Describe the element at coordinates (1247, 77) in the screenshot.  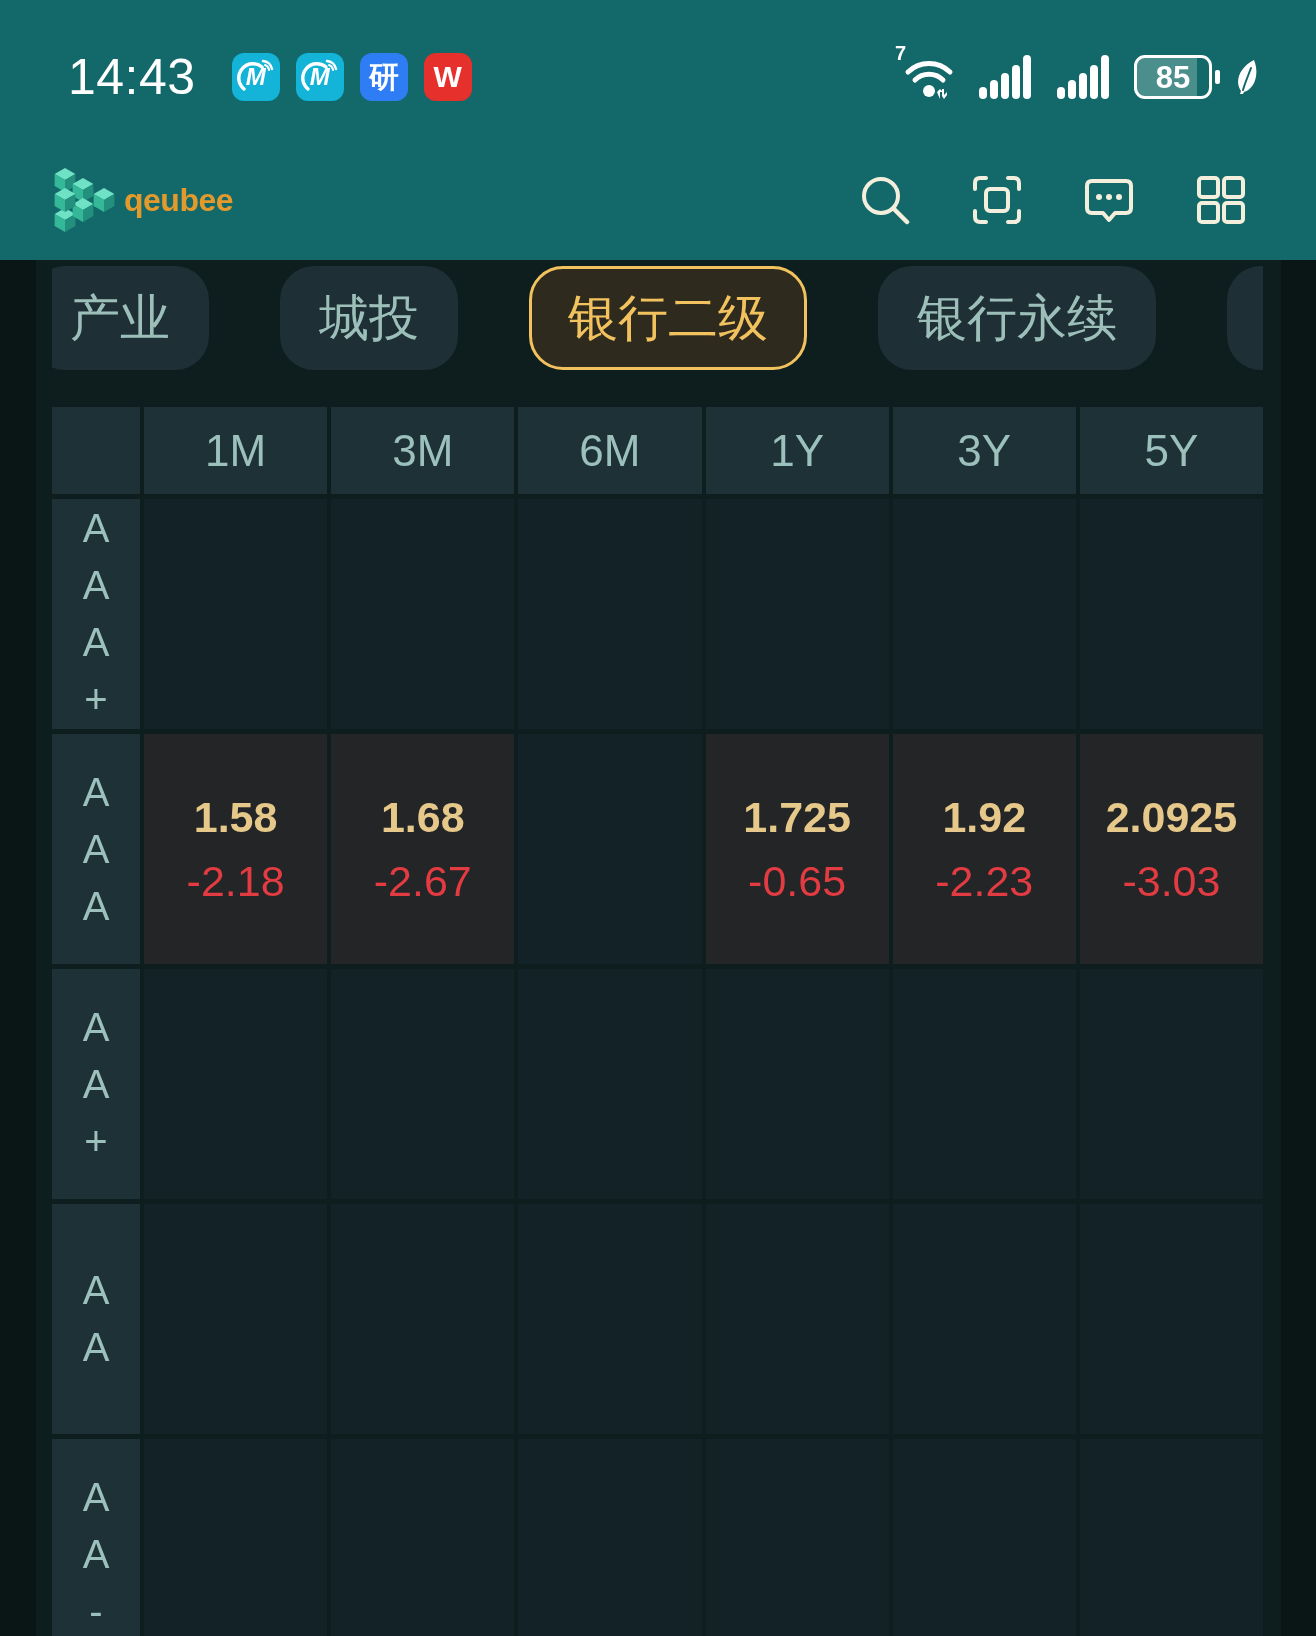
I see `leaf-icon` at that location.